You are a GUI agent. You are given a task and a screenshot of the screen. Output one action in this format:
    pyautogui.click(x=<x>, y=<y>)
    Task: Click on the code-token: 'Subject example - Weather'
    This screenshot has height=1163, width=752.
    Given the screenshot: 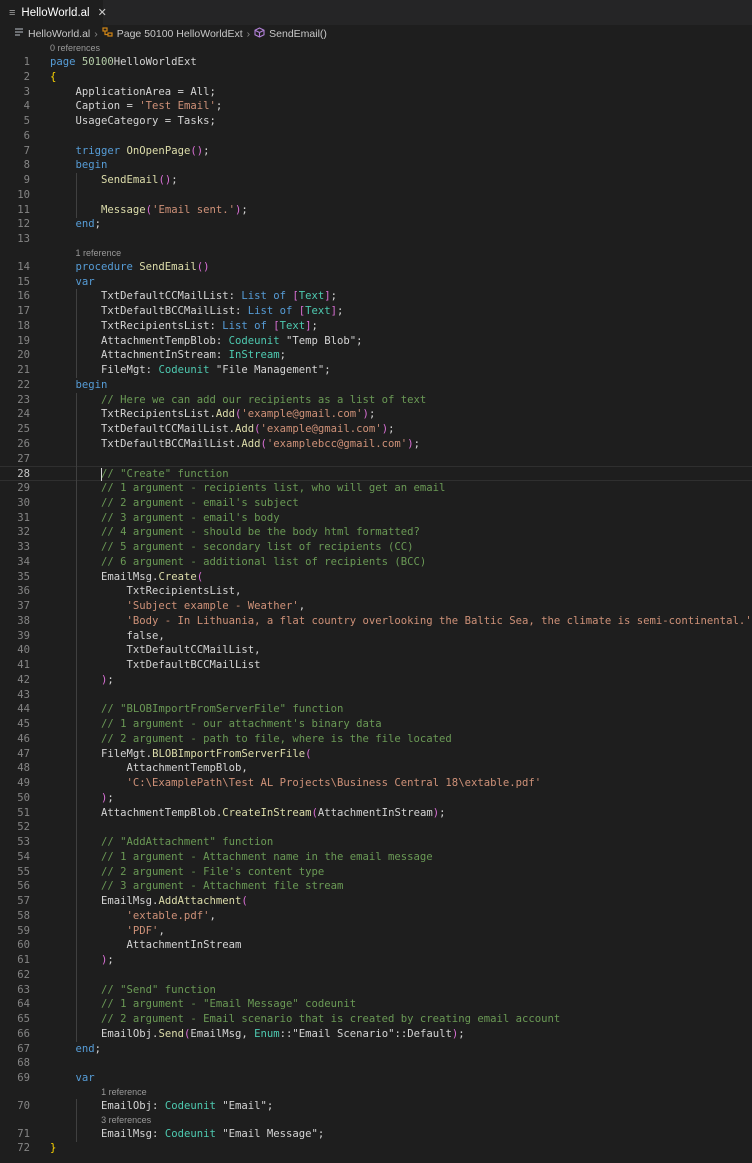 What is the action you would take?
    pyautogui.click(x=174, y=606)
    